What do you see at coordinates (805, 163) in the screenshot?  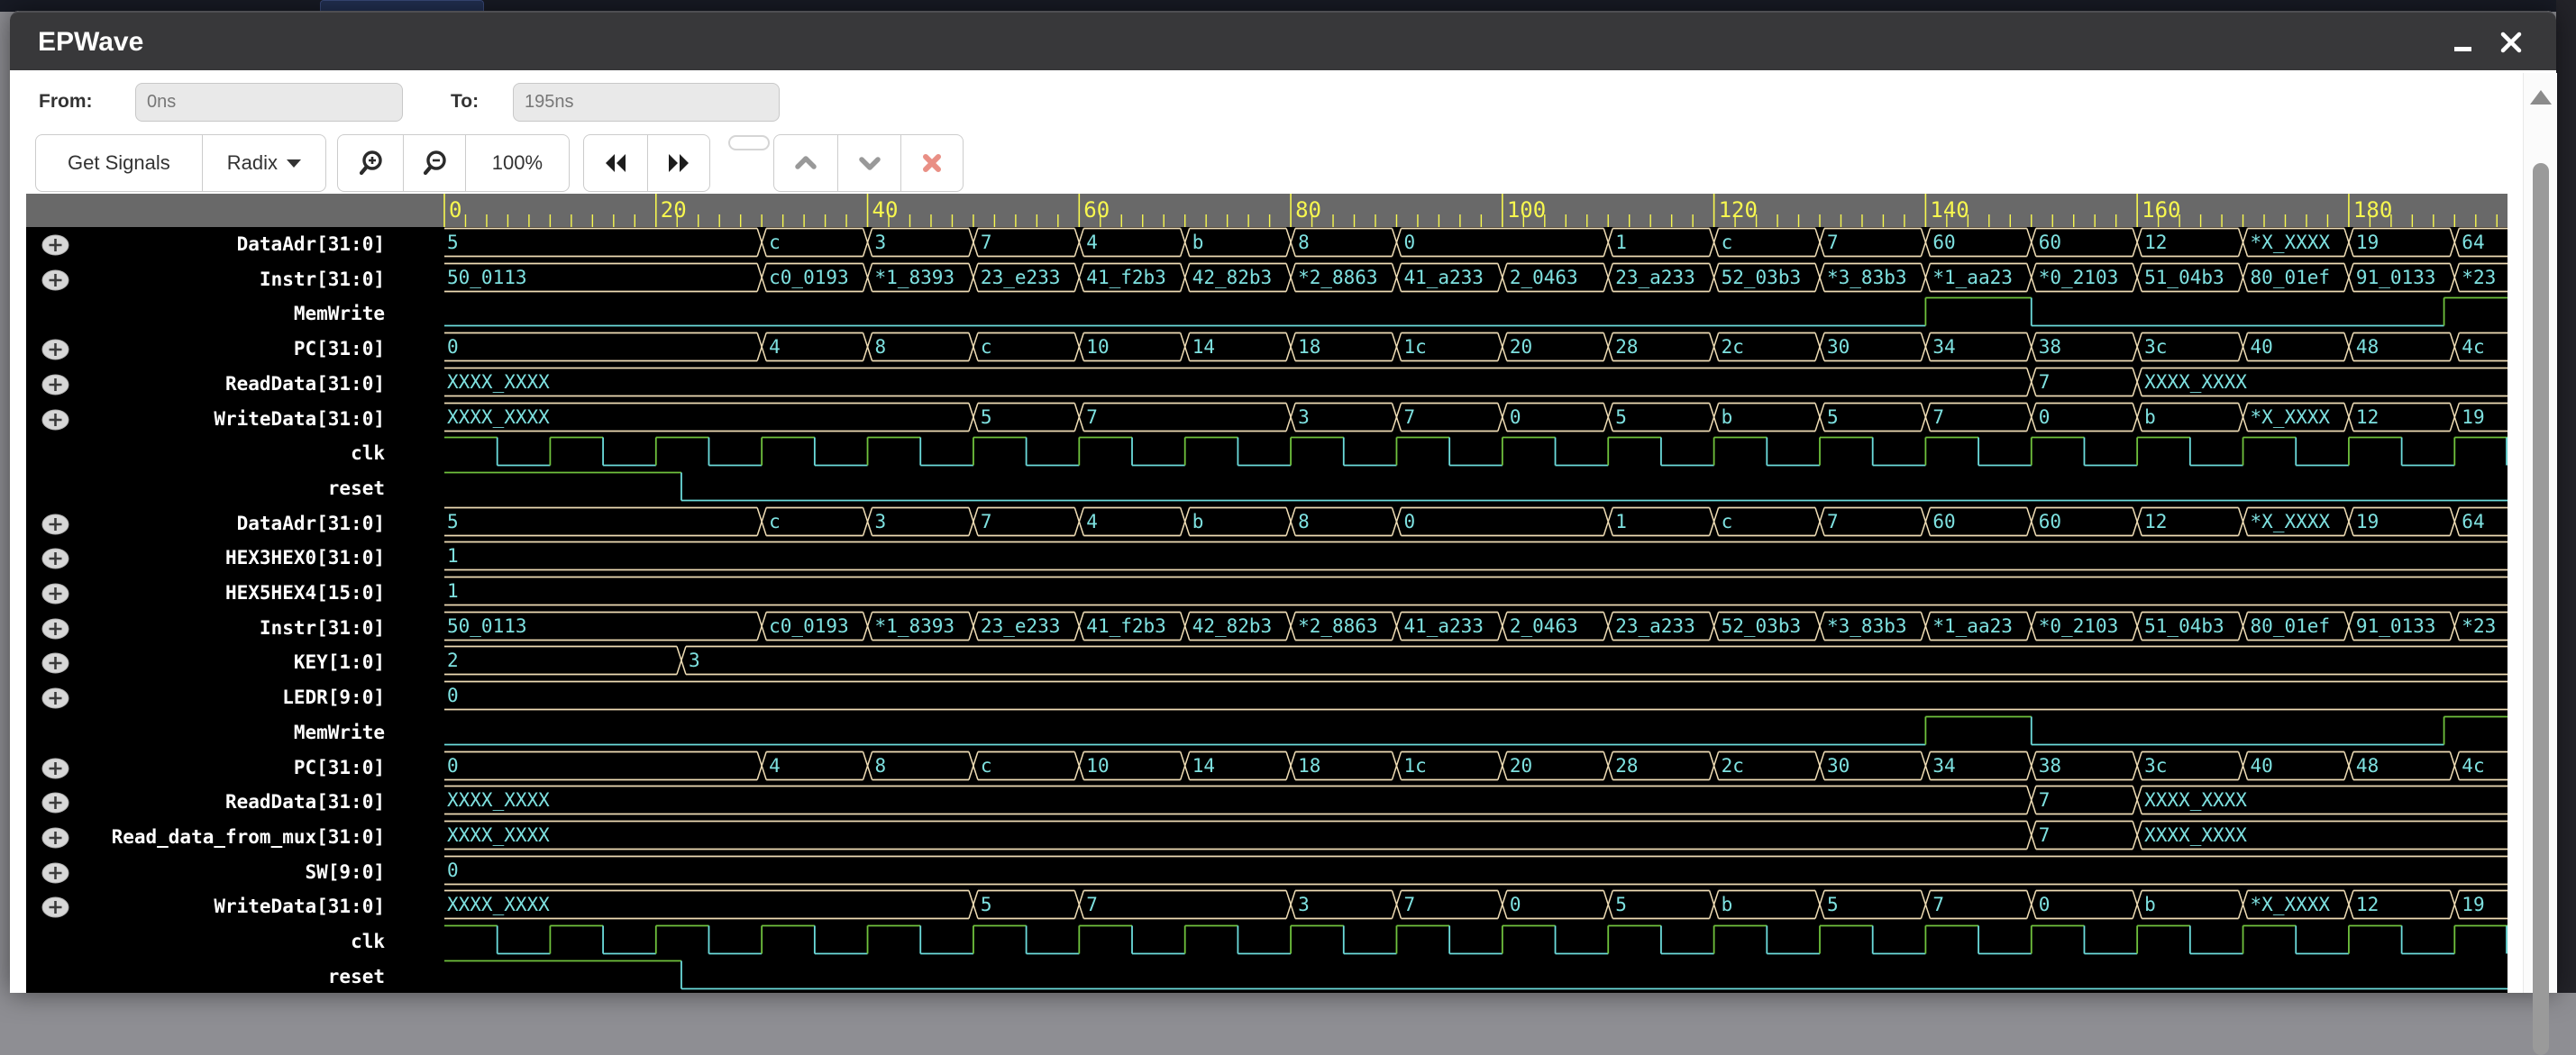 I see `find-previous-button` at bounding box center [805, 163].